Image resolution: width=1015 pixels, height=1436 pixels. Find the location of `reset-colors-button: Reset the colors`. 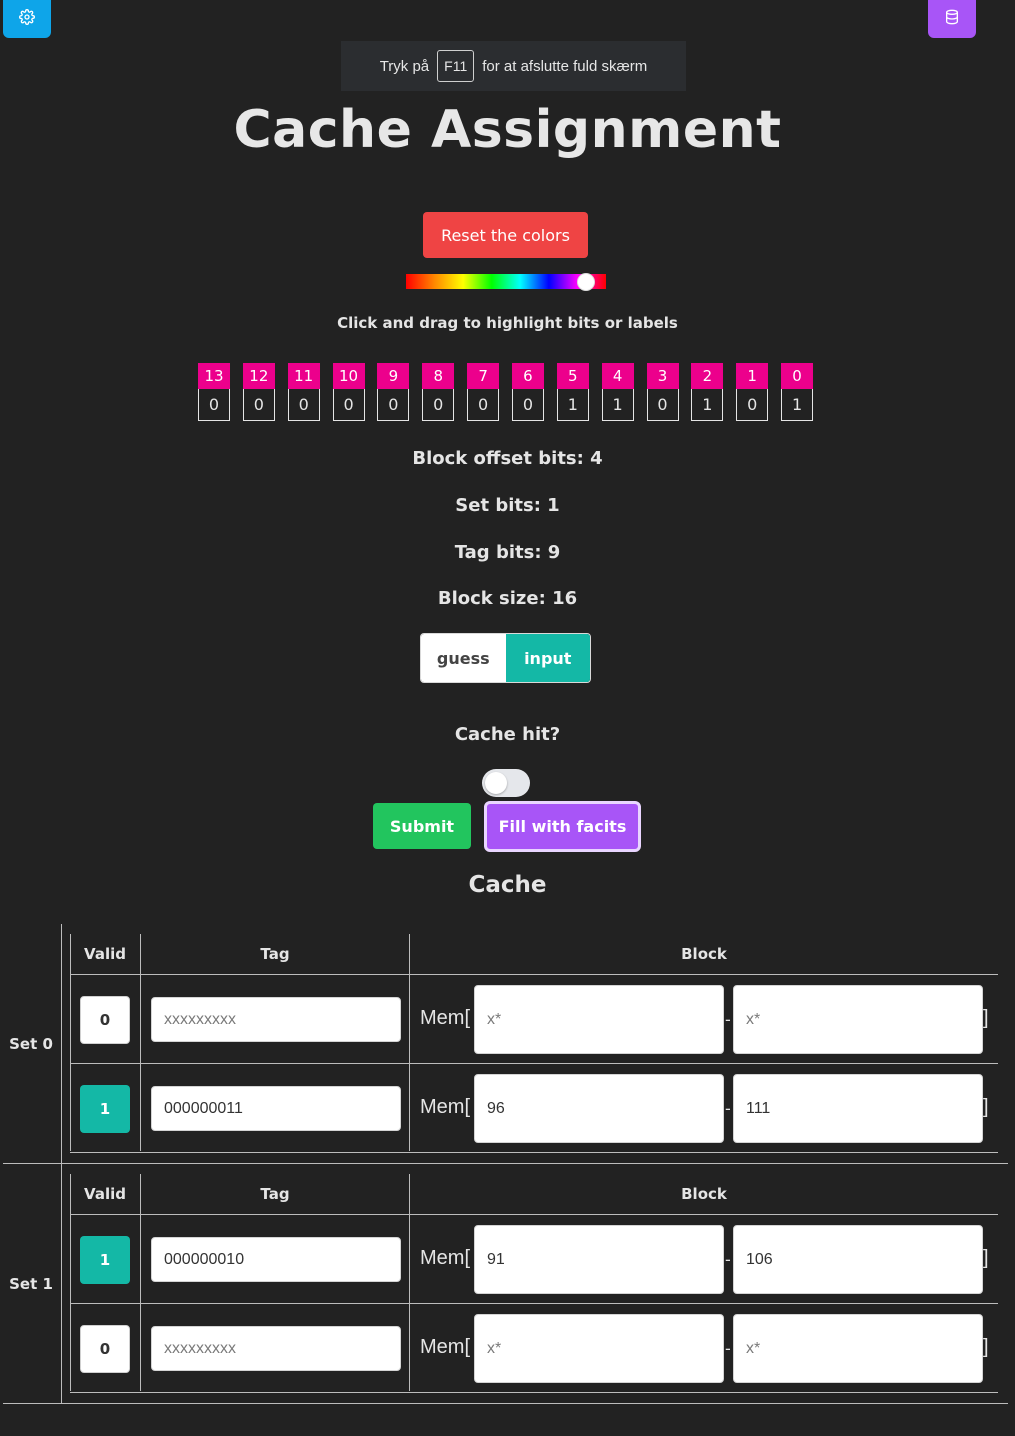

reset-colors-button: Reset the colors is located at coordinates (505, 235).